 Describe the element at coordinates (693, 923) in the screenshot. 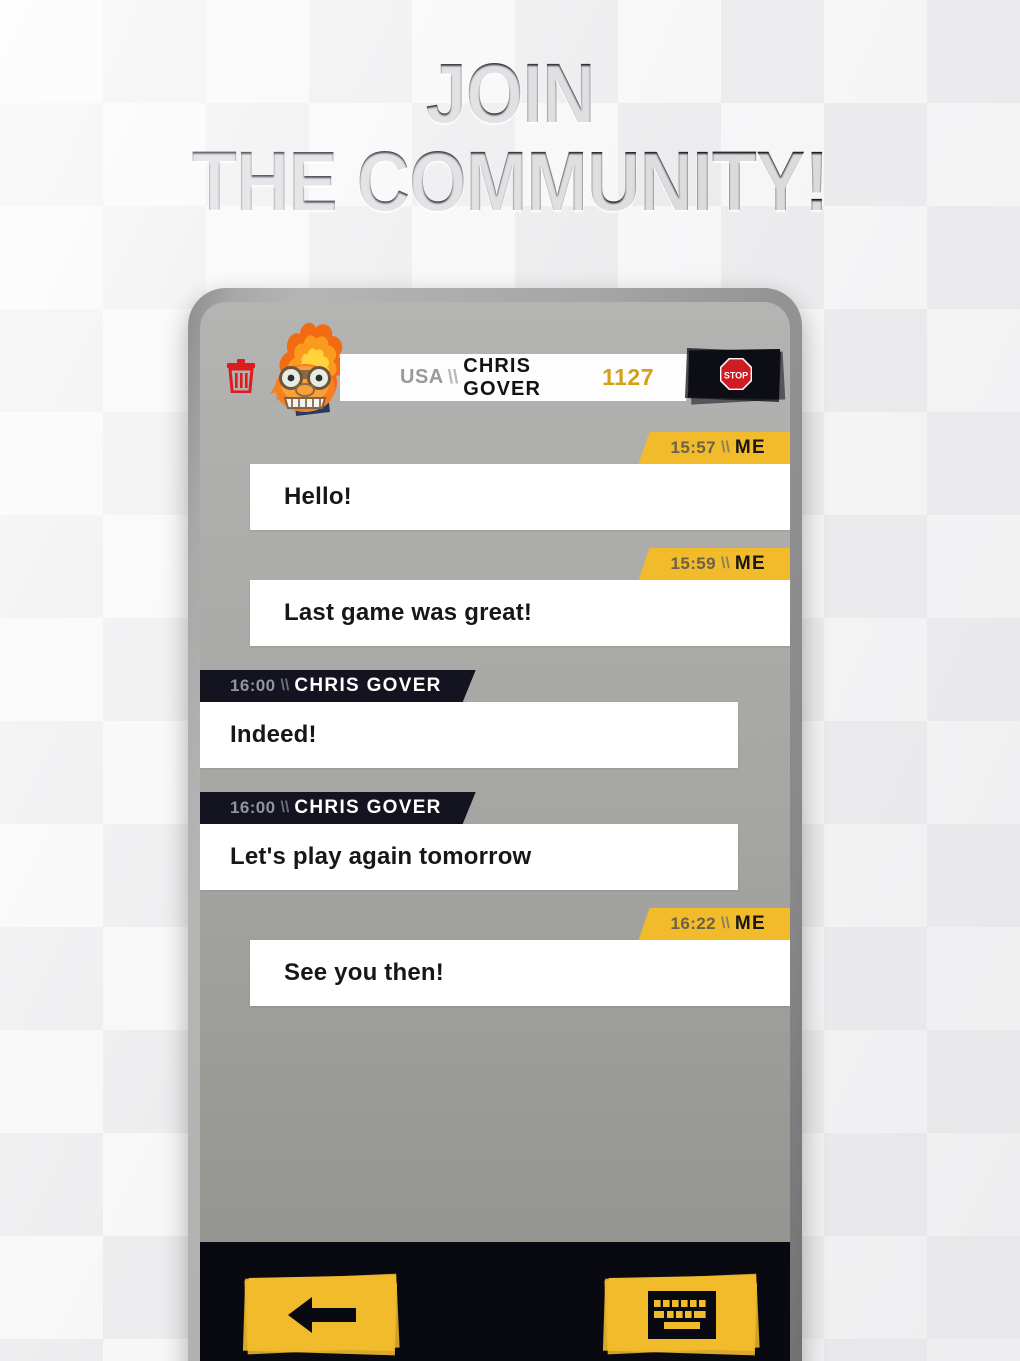

I see `message-time: 16:22` at that location.